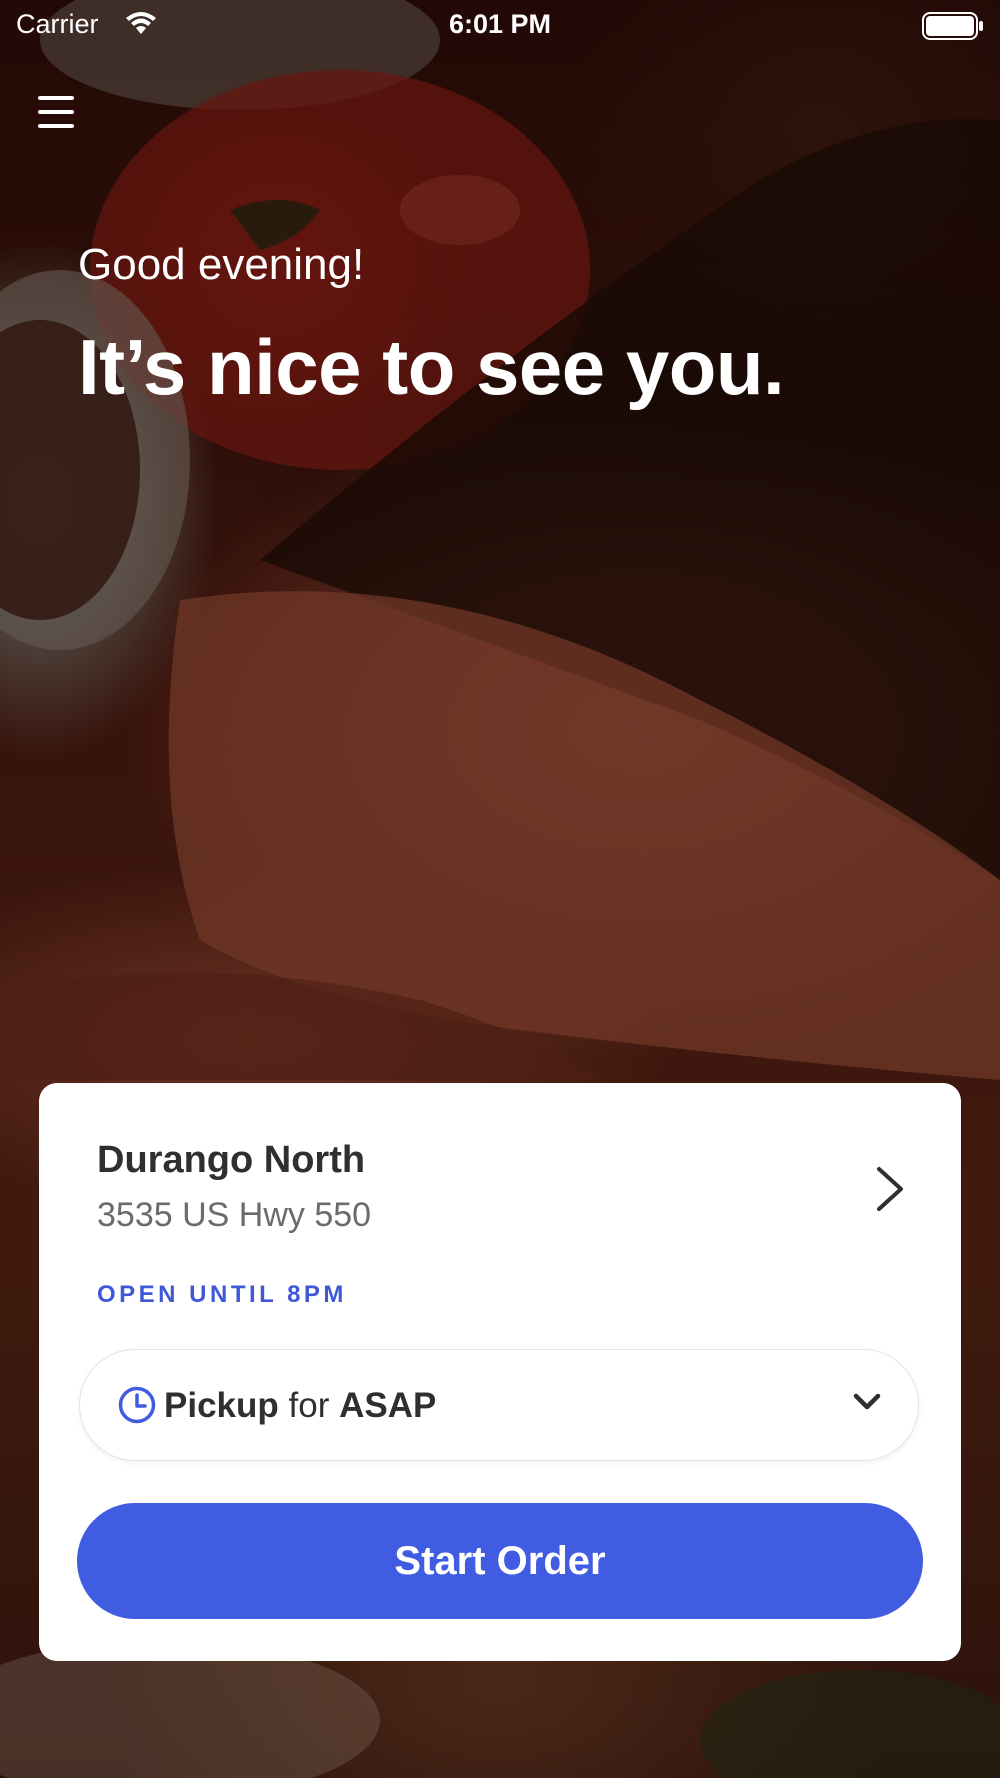 The image size is (1000, 1778). I want to click on order-mode-label: Pickup, so click(221, 1405).